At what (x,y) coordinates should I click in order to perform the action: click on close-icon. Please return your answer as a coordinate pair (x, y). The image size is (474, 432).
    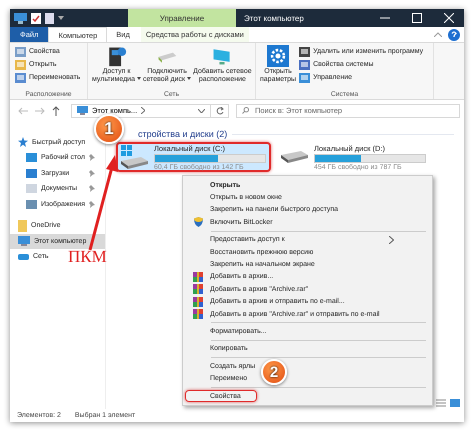
    Looking at the image, I should click on (449, 18).